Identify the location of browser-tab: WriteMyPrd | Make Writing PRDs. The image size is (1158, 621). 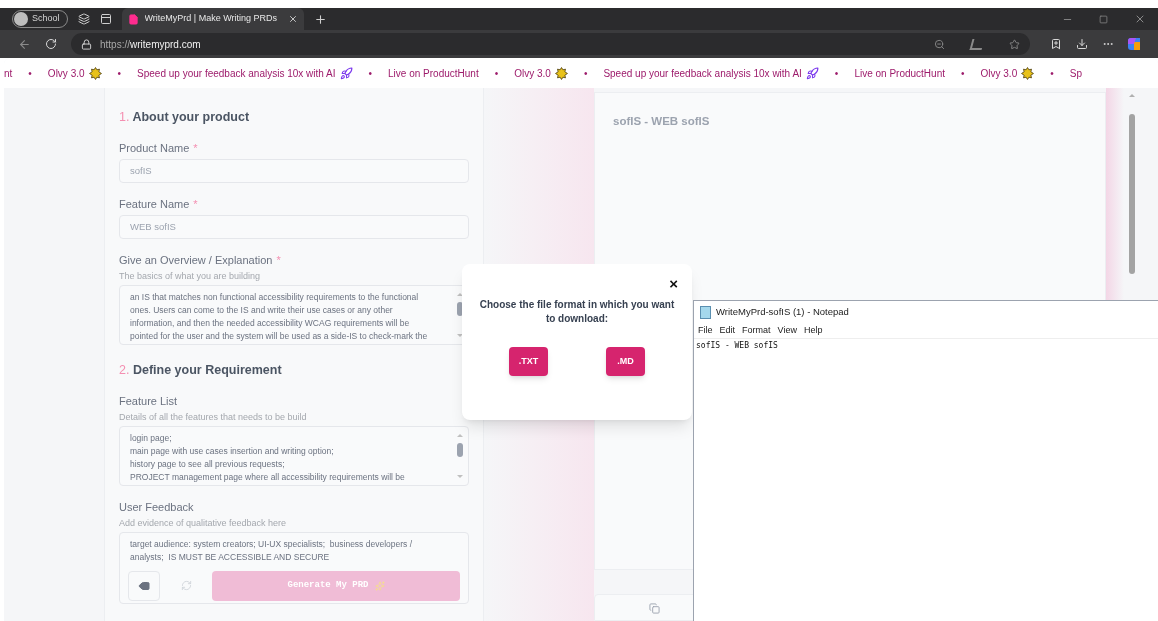
(212, 19).